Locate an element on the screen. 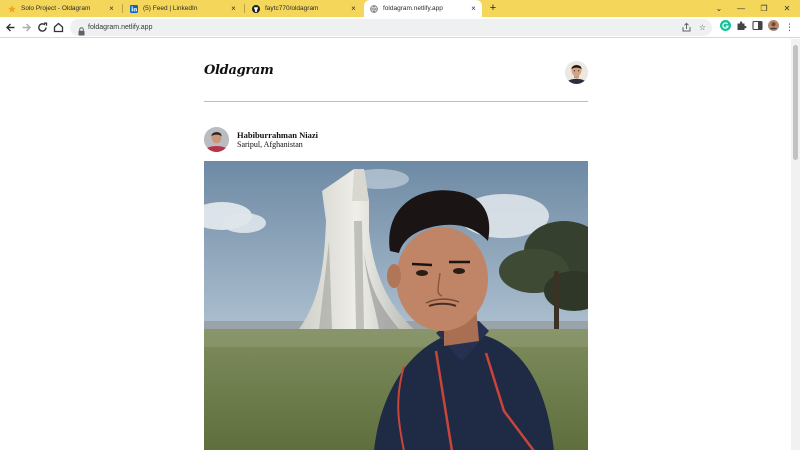  forward-arrow-icon is located at coordinates (26, 27).